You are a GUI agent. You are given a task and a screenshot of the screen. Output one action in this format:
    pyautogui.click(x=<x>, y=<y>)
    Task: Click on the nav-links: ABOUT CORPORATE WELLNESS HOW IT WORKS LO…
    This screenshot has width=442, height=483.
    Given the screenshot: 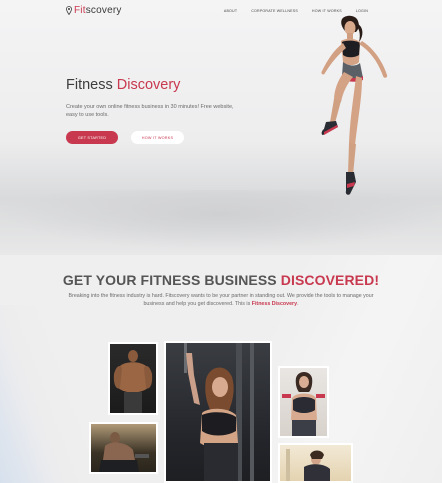 What is the action you would take?
    pyautogui.click(x=296, y=11)
    